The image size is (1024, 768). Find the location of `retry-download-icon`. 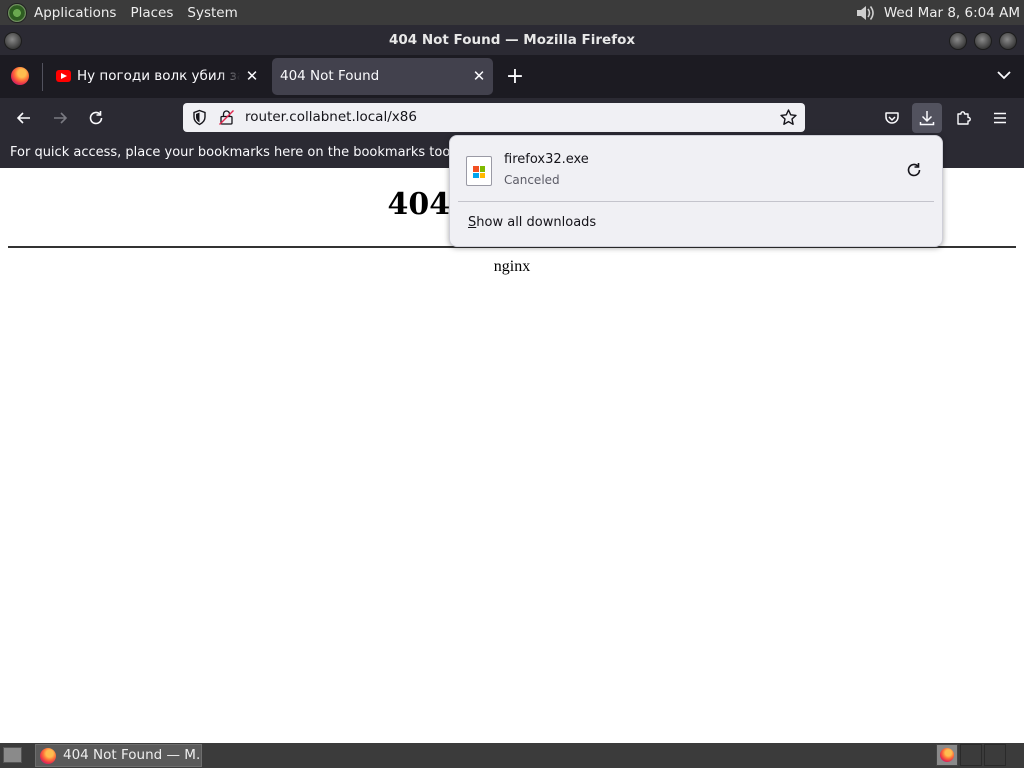

retry-download-icon is located at coordinates (914, 170).